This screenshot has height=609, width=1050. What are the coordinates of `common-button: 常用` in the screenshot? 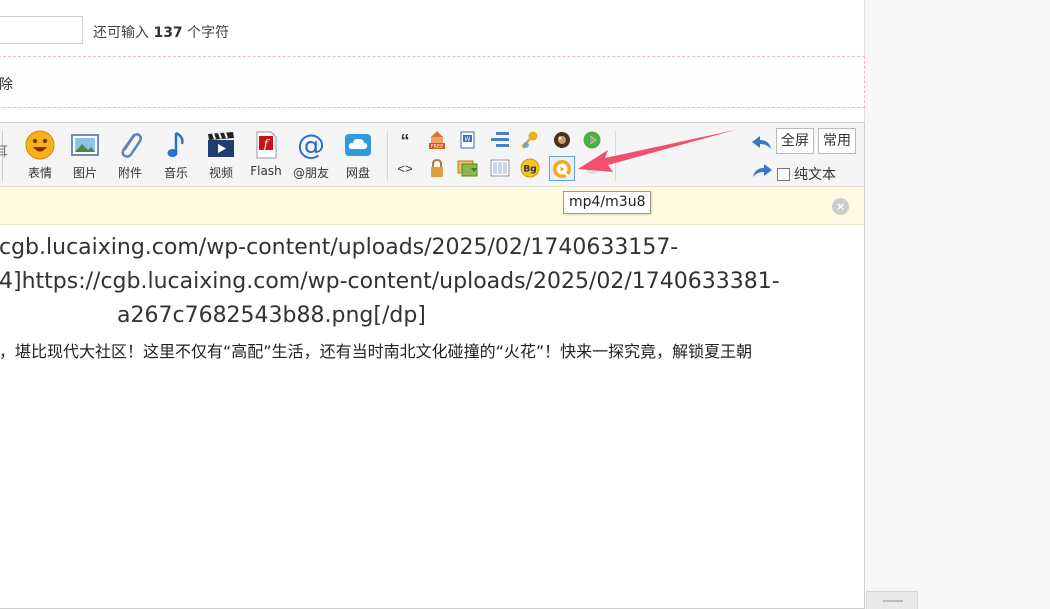 It's located at (837, 141).